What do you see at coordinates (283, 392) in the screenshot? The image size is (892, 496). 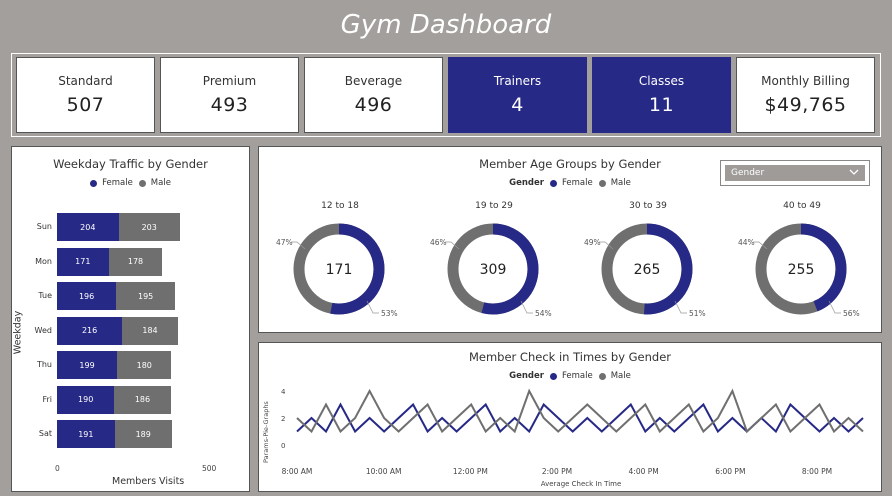 I see `y-tick-label: 4` at bounding box center [283, 392].